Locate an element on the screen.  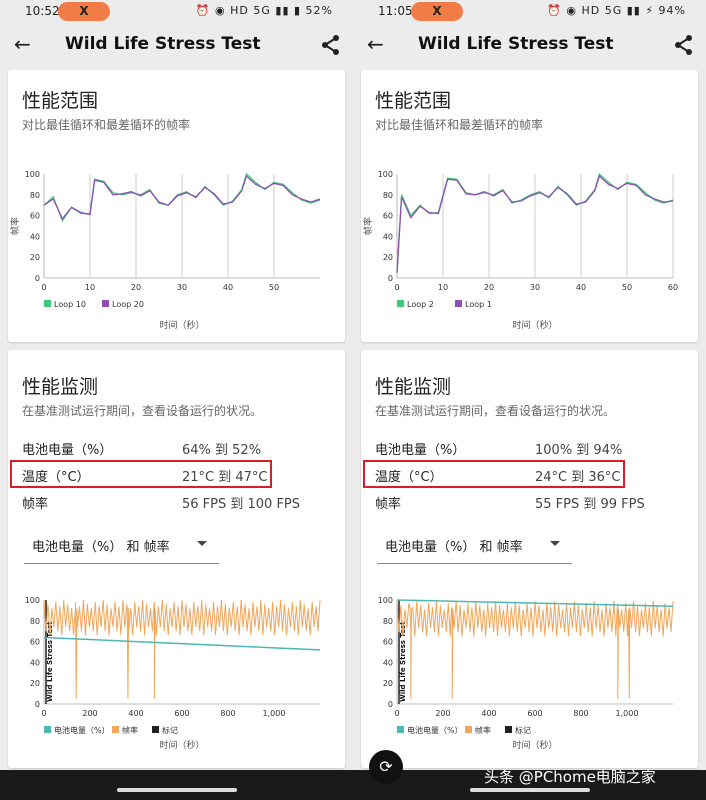
battery-value: 64% 到 52% is located at coordinates (222, 450).